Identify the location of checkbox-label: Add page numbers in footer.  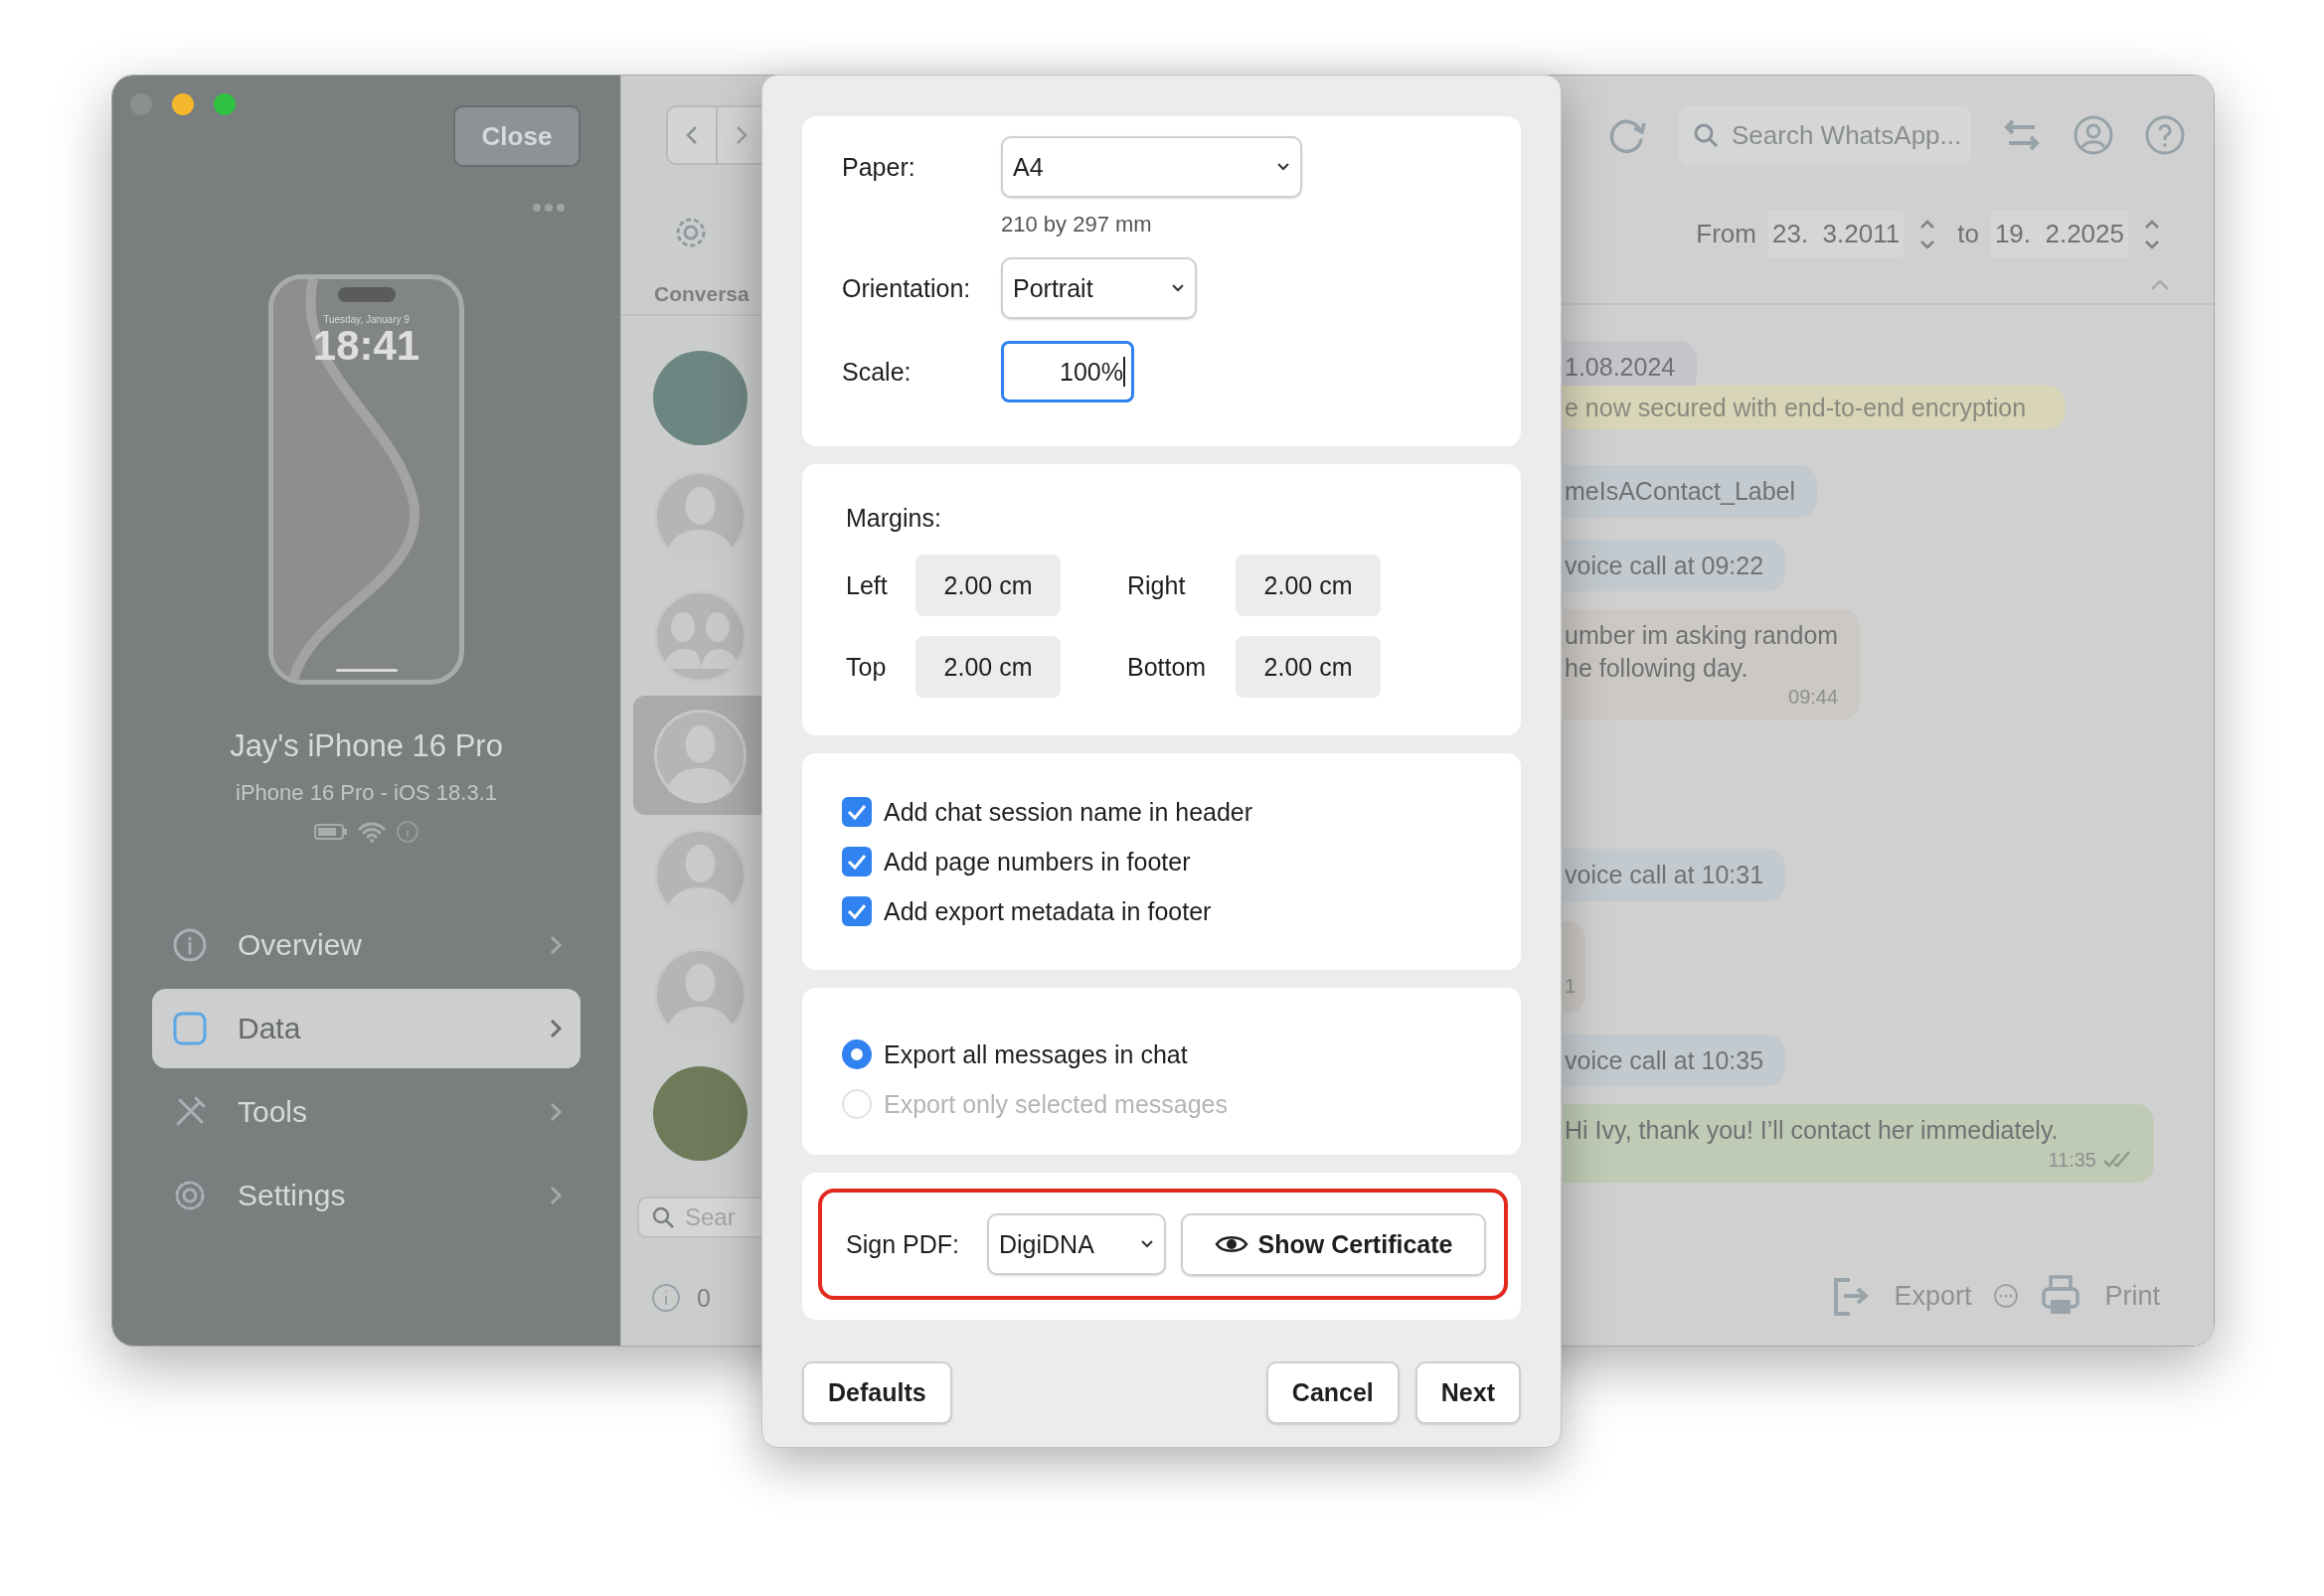
(1037, 862).